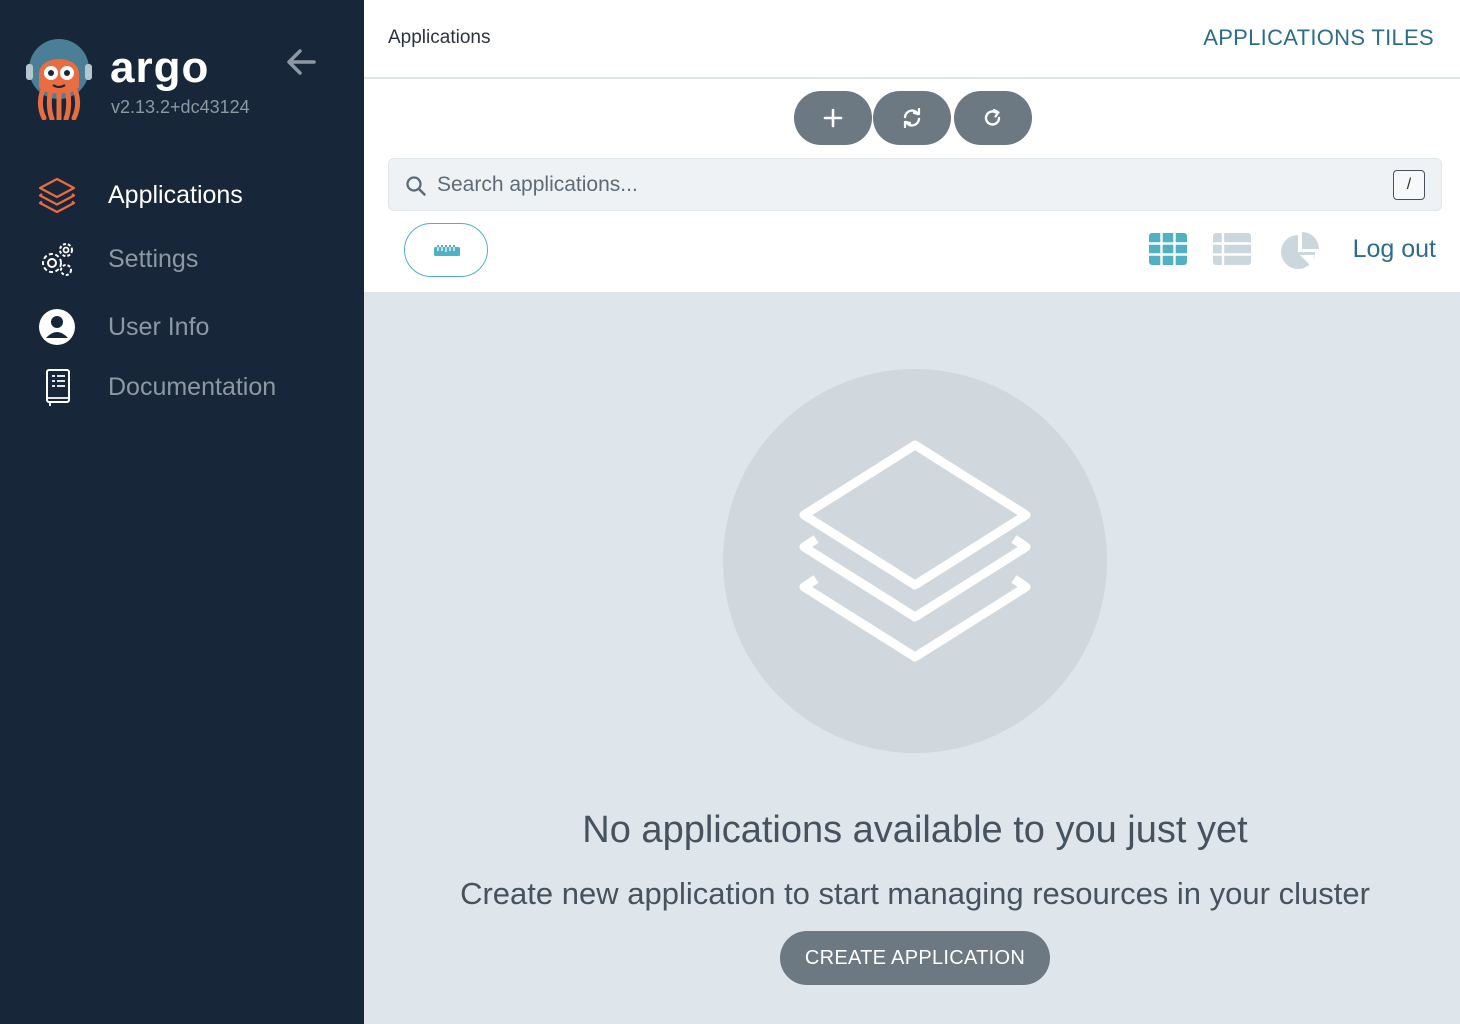 This screenshot has width=1460, height=1024. I want to click on create-application-button: CREATE APPLICATION, so click(915, 958).